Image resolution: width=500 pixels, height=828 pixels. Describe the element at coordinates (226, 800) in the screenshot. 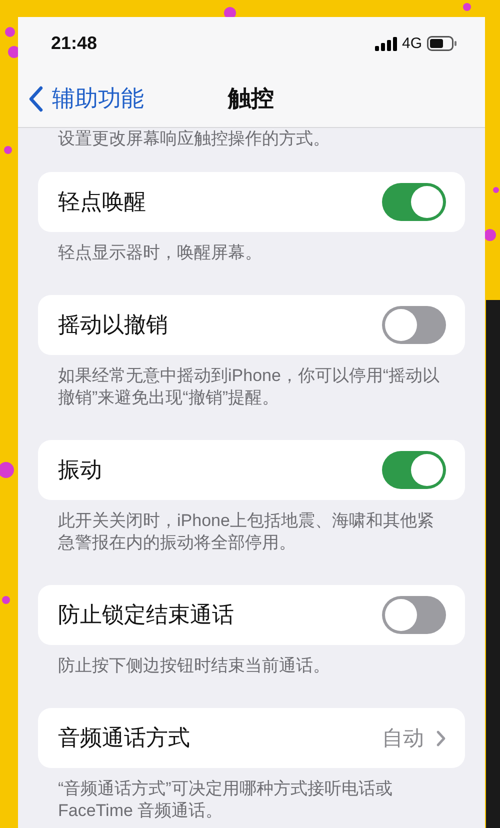

I see `row-description: “音频通话方式”可决定用哪种方式接听电话或FaceTime 音频通话。` at that location.